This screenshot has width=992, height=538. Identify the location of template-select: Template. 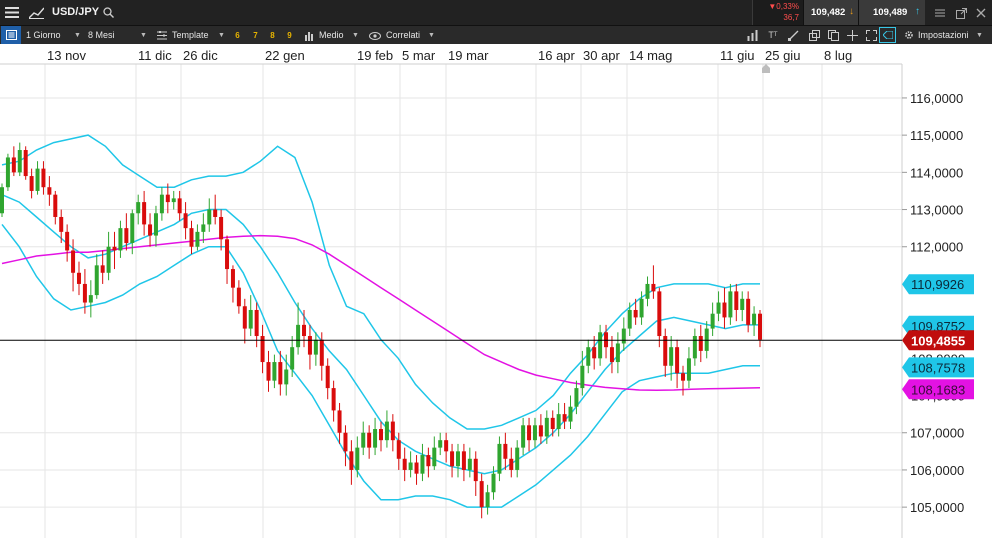
(190, 35).